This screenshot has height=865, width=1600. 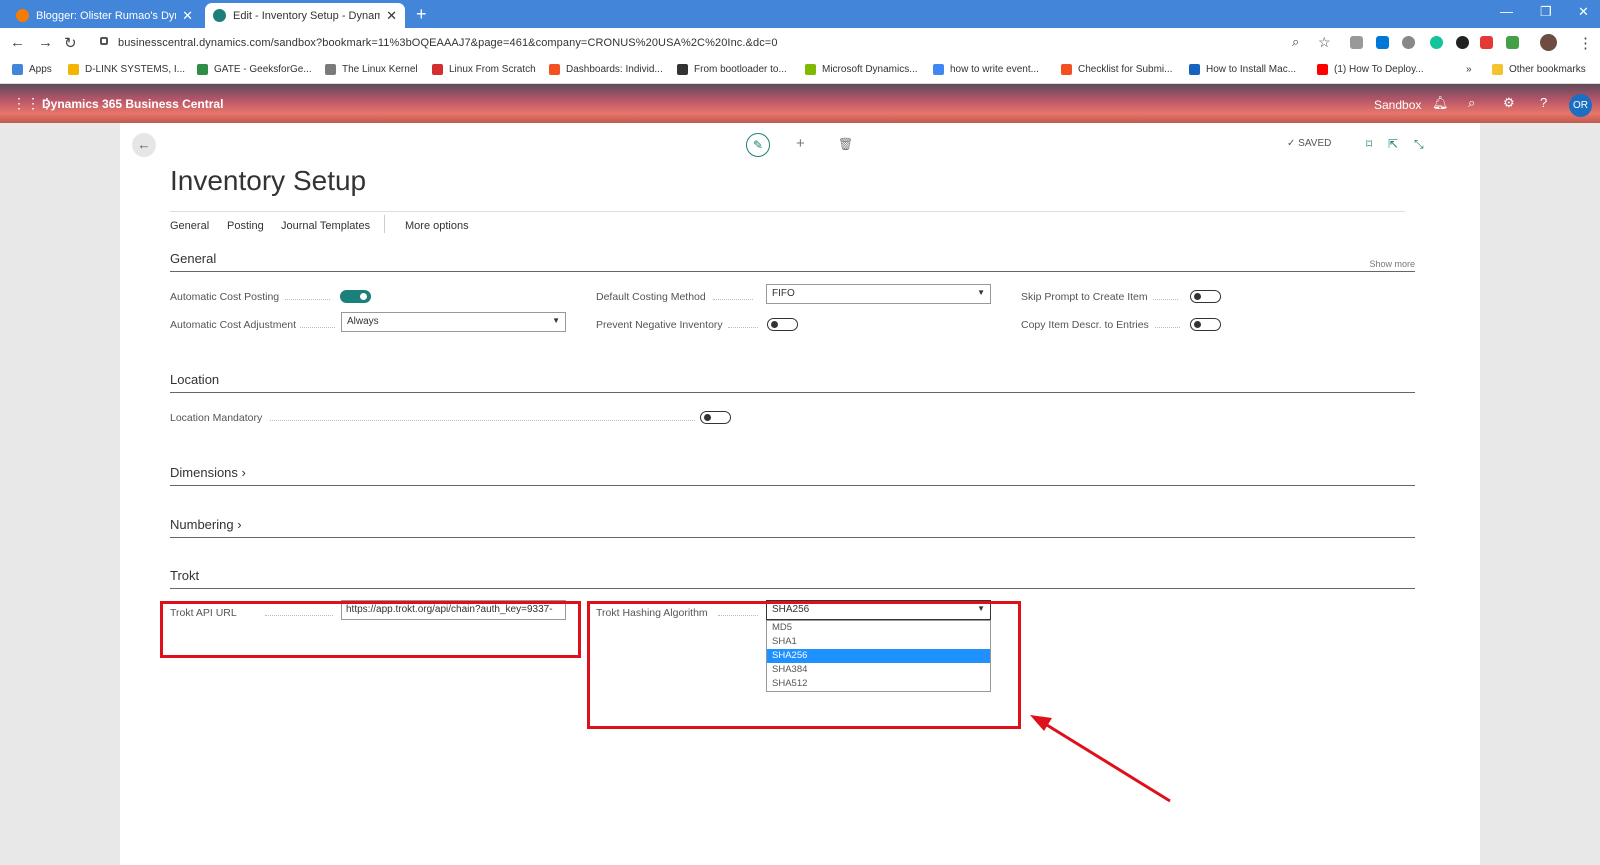 I want to click on annotation-arrow, so click(x=1100, y=759).